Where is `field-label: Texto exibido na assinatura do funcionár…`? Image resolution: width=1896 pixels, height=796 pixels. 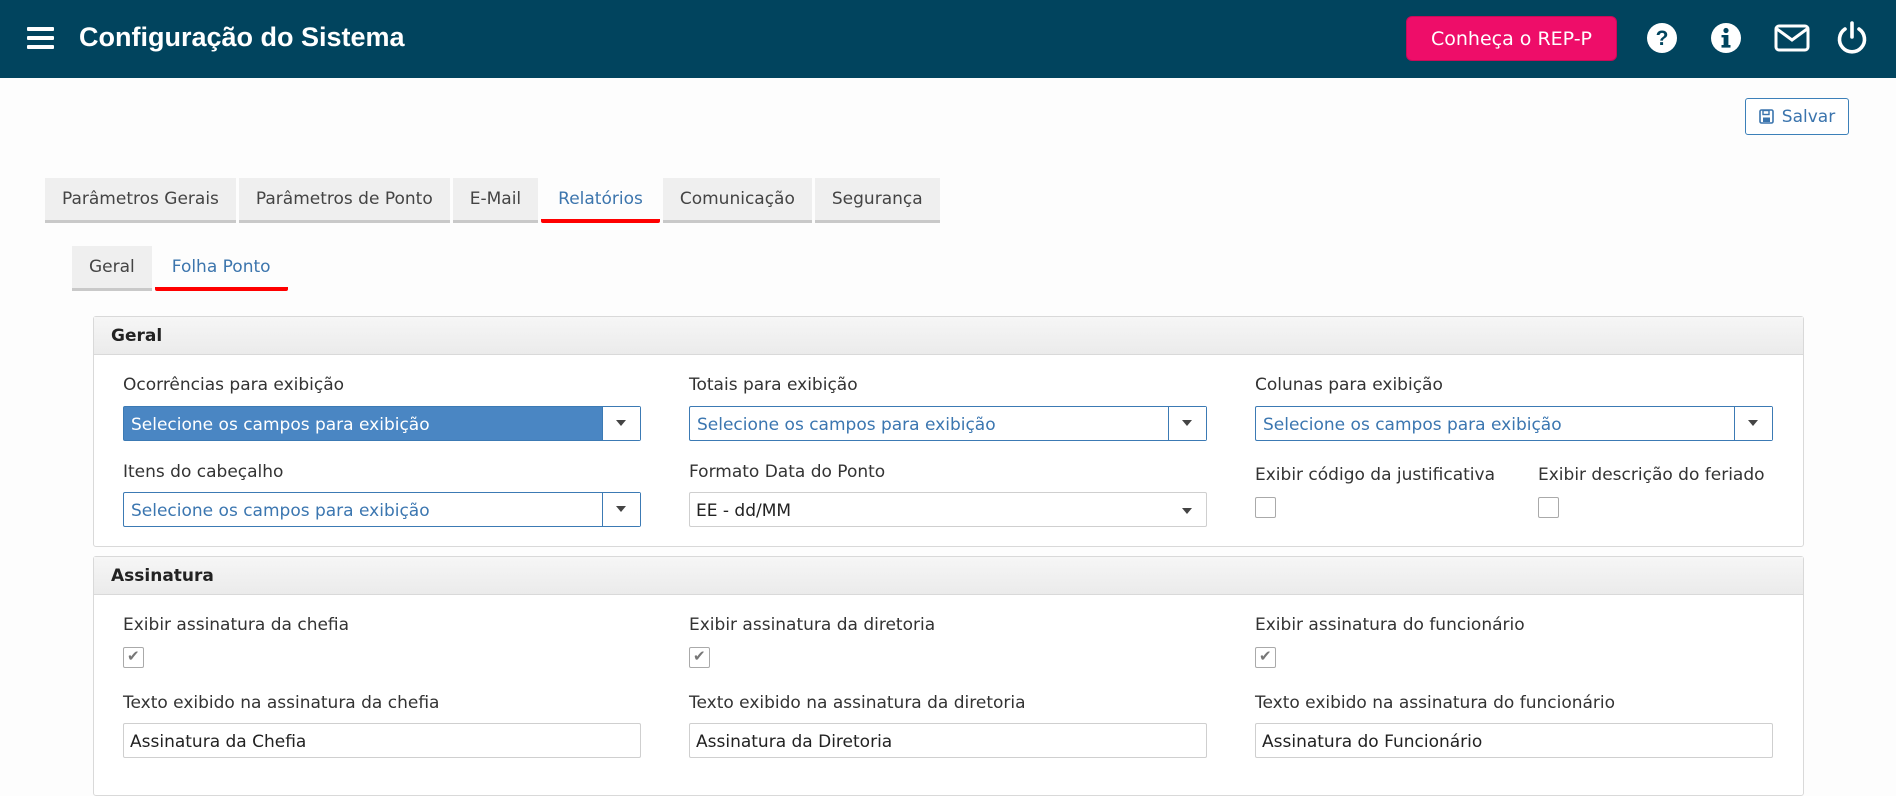
field-label: Texto exibido na assinatura do funcionár… is located at coordinates (1435, 703).